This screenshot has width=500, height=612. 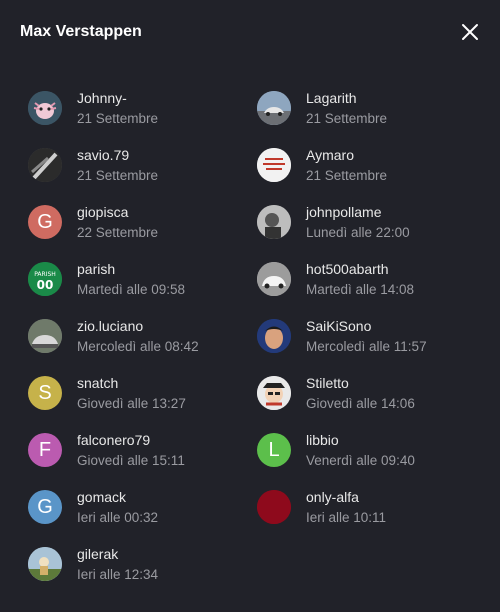 What do you see at coordinates (131, 289) in the screenshot?
I see `timestamp: Martedì alle 09:58` at bounding box center [131, 289].